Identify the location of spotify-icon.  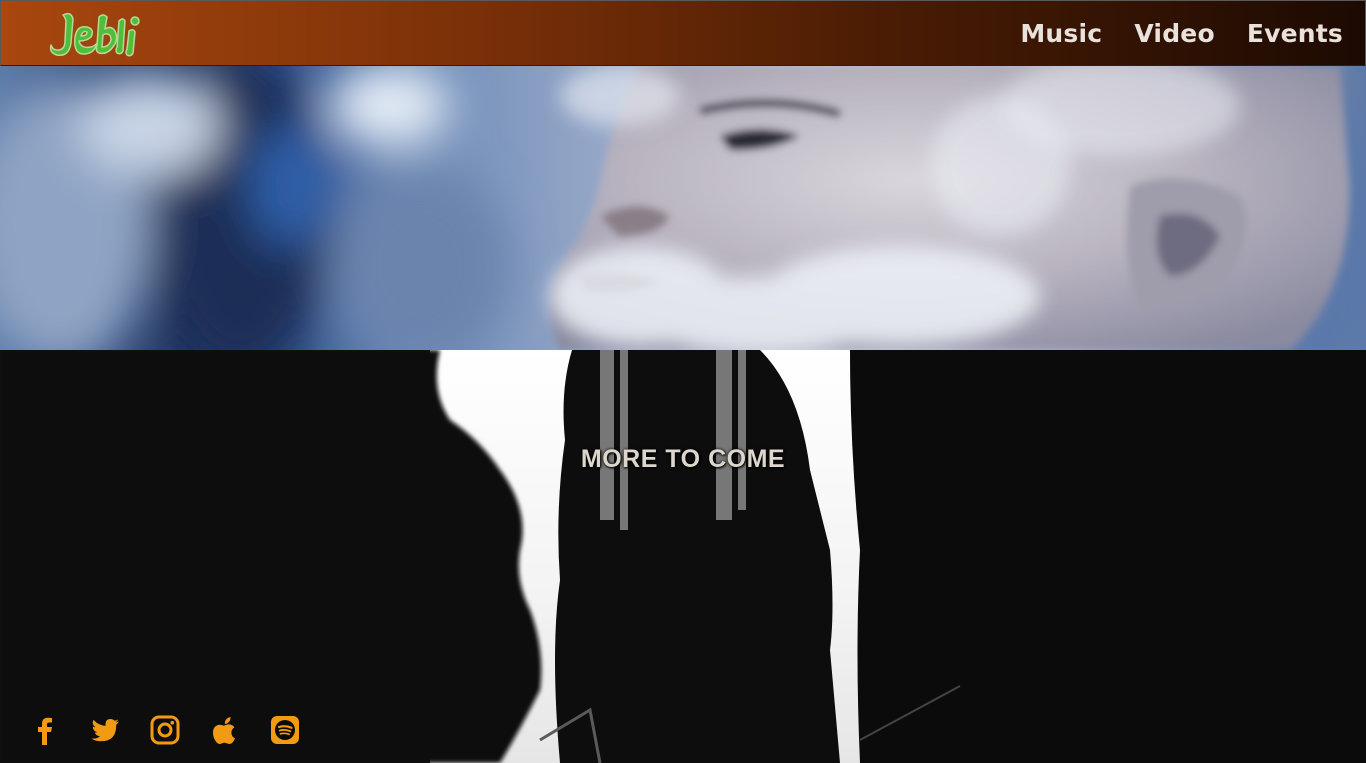
(285, 730).